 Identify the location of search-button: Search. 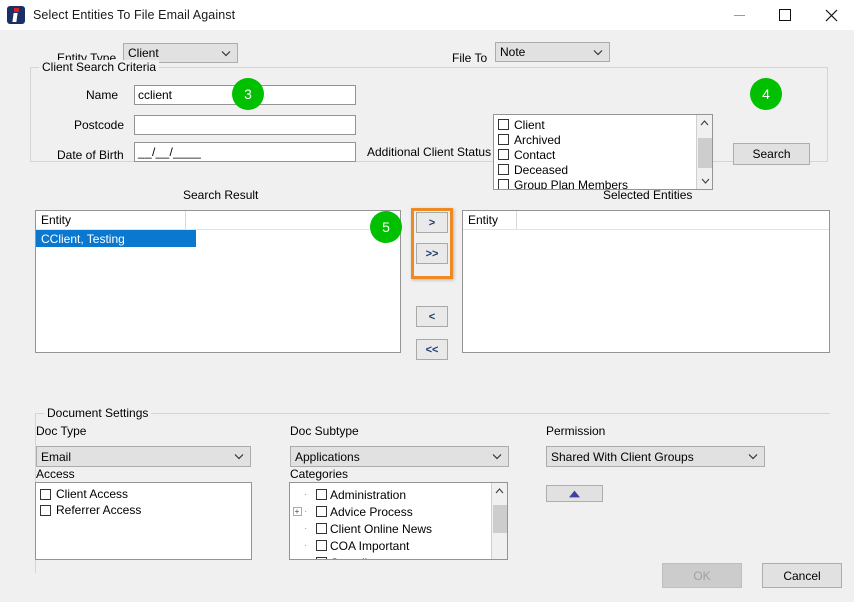
(771, 154).